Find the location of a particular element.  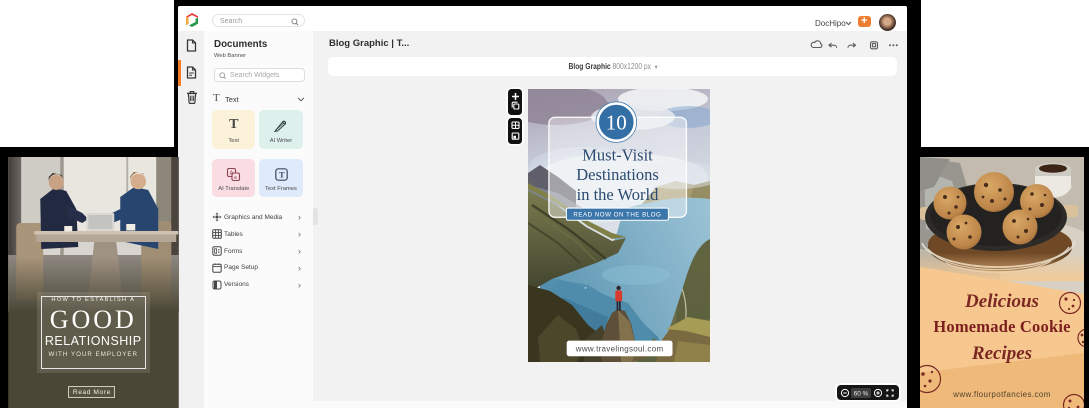

svg-text: 10 is located at coordinates (616, 123).